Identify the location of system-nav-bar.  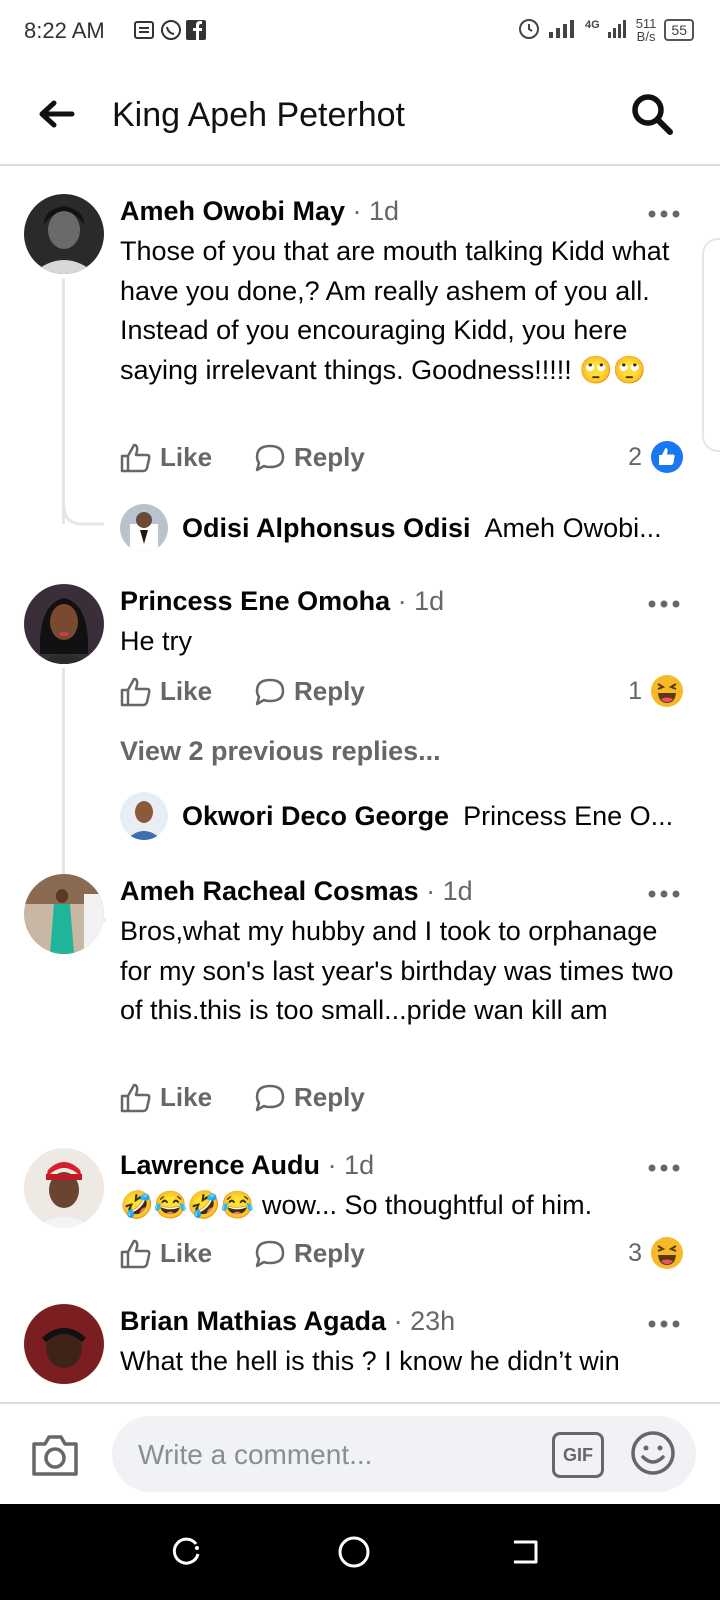
(360, 1552).